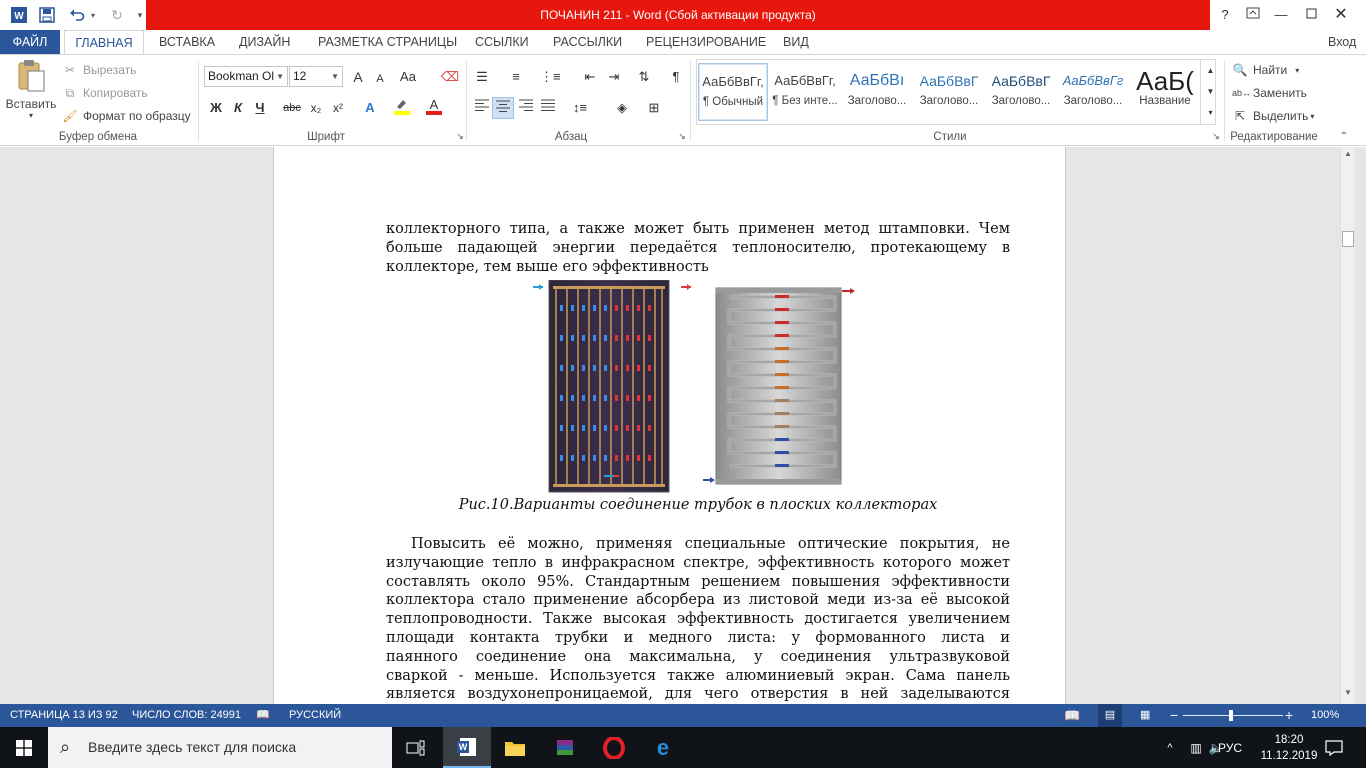 This screenshot has width=1366, height=768. I want to click on scroll-thumb, so click(1348, 239).